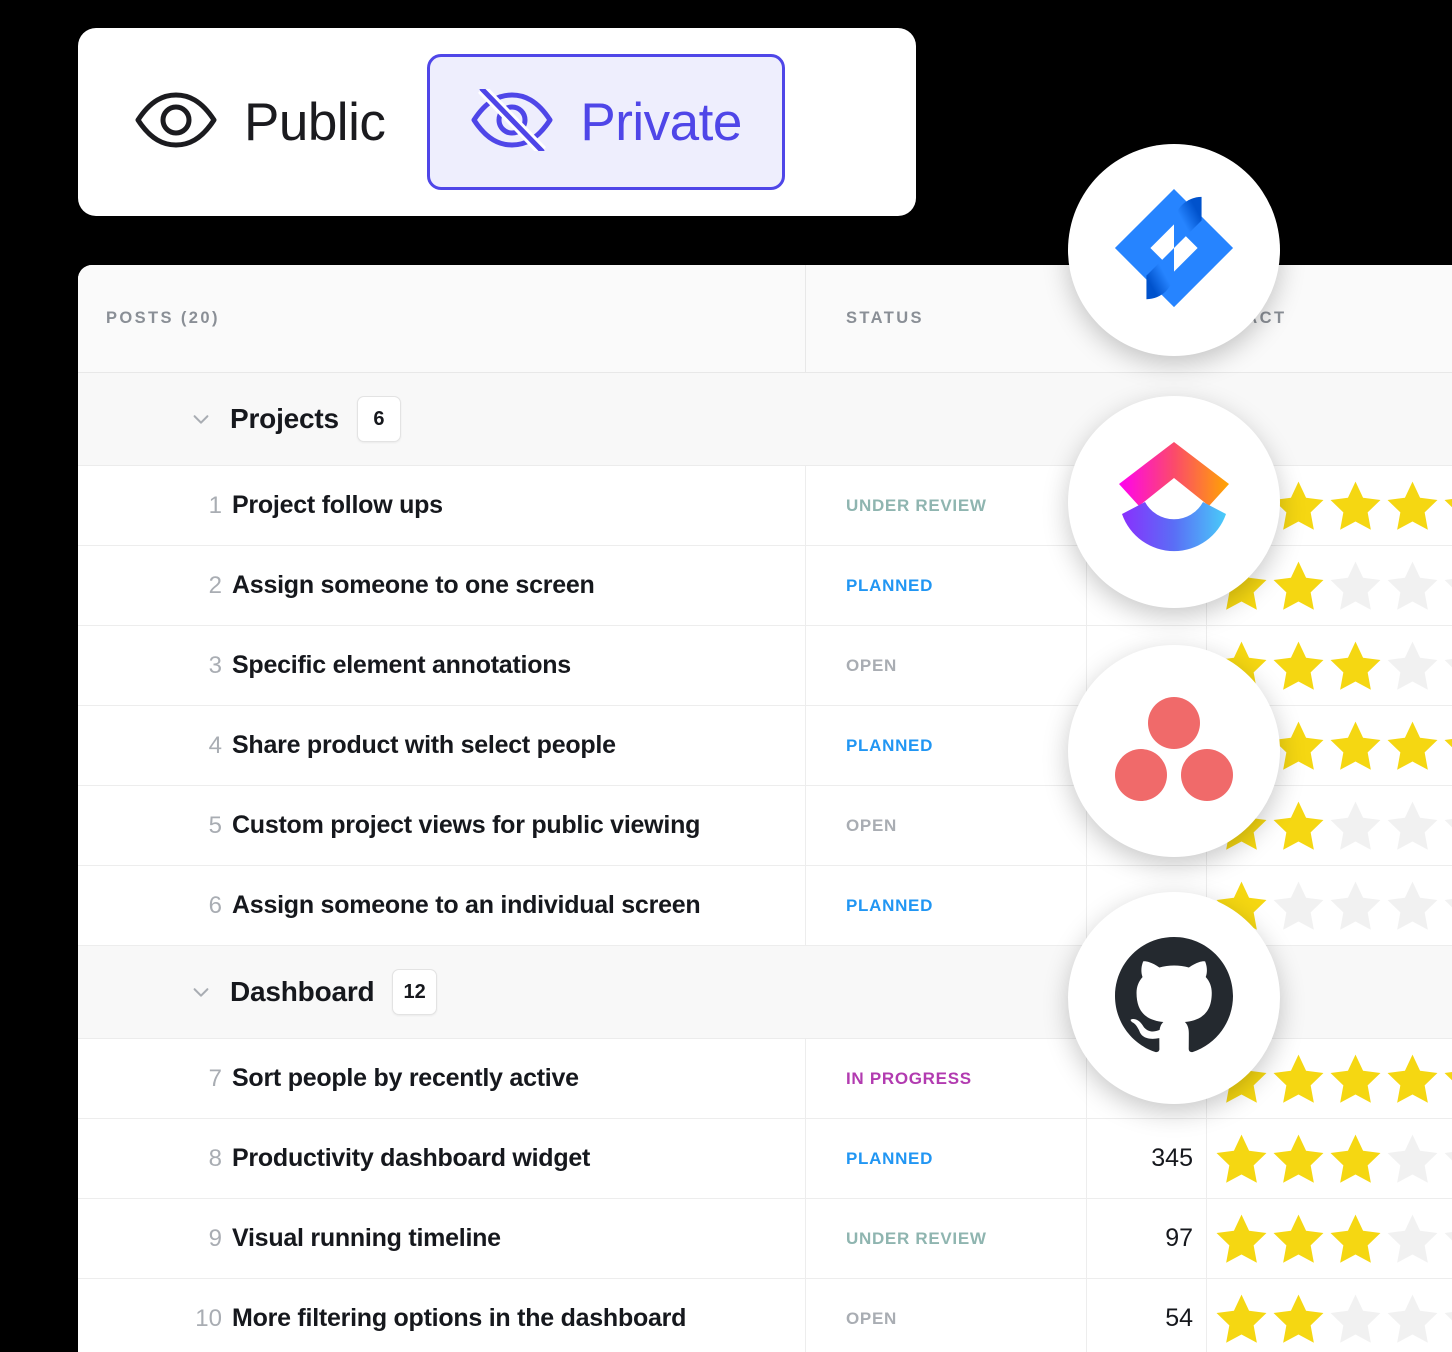 The width and height of the screenshot is (1452, 1352). Describe the element at coordinates (215, 1238) in the screenshot. I see `post-rank: 9` at that location.